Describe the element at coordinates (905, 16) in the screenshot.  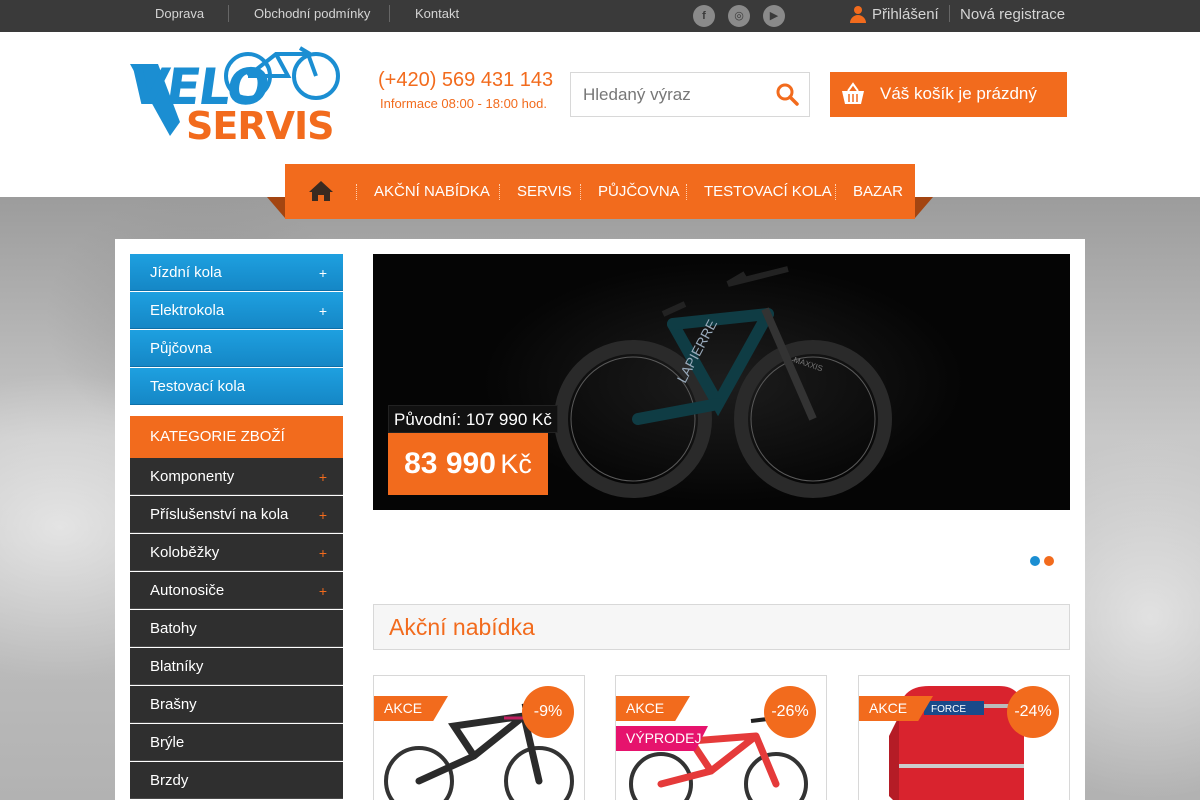
I see `login-link: Přihlášení` at that location.